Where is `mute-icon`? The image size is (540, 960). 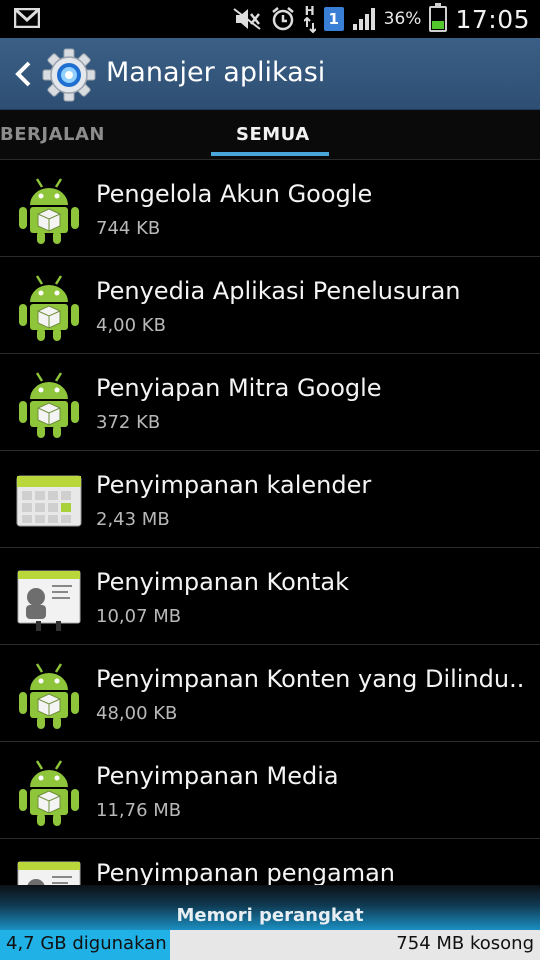
mute-icon is located at coordinates (247, 19).